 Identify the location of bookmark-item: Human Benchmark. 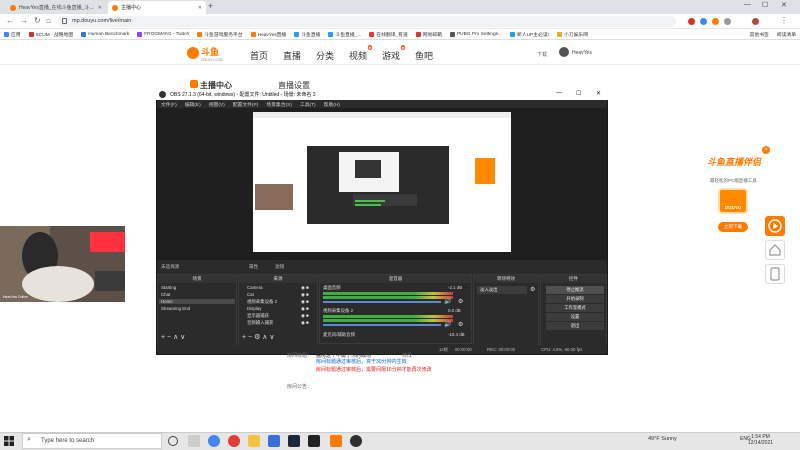
(105, 34).